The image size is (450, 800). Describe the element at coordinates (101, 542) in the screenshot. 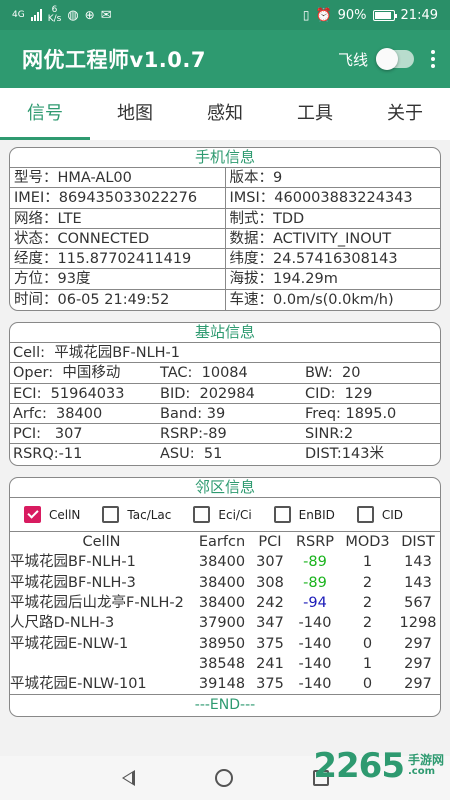

I see `col-celln: CellN` at that location.